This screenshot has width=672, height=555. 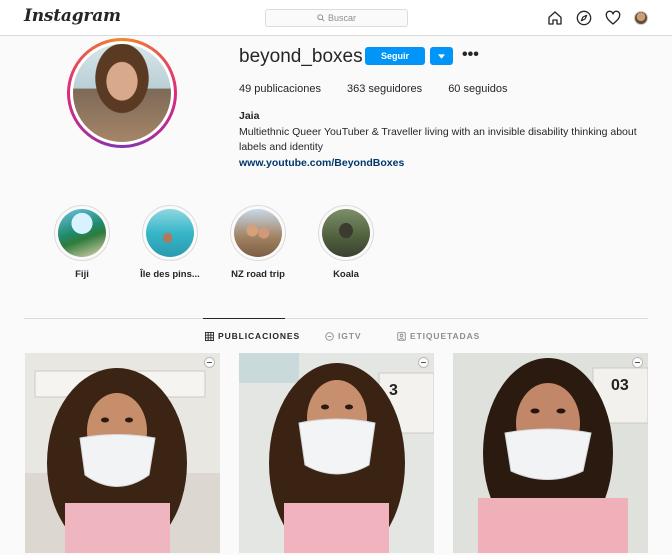 I want to click on post-image: 3, so click(x=336, y=453).